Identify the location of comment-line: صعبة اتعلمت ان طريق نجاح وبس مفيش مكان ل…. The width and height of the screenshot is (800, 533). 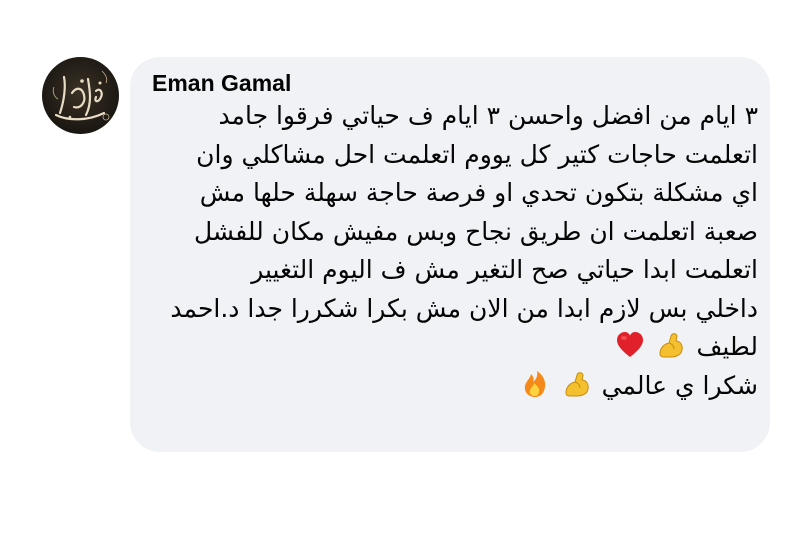
(475, 231).